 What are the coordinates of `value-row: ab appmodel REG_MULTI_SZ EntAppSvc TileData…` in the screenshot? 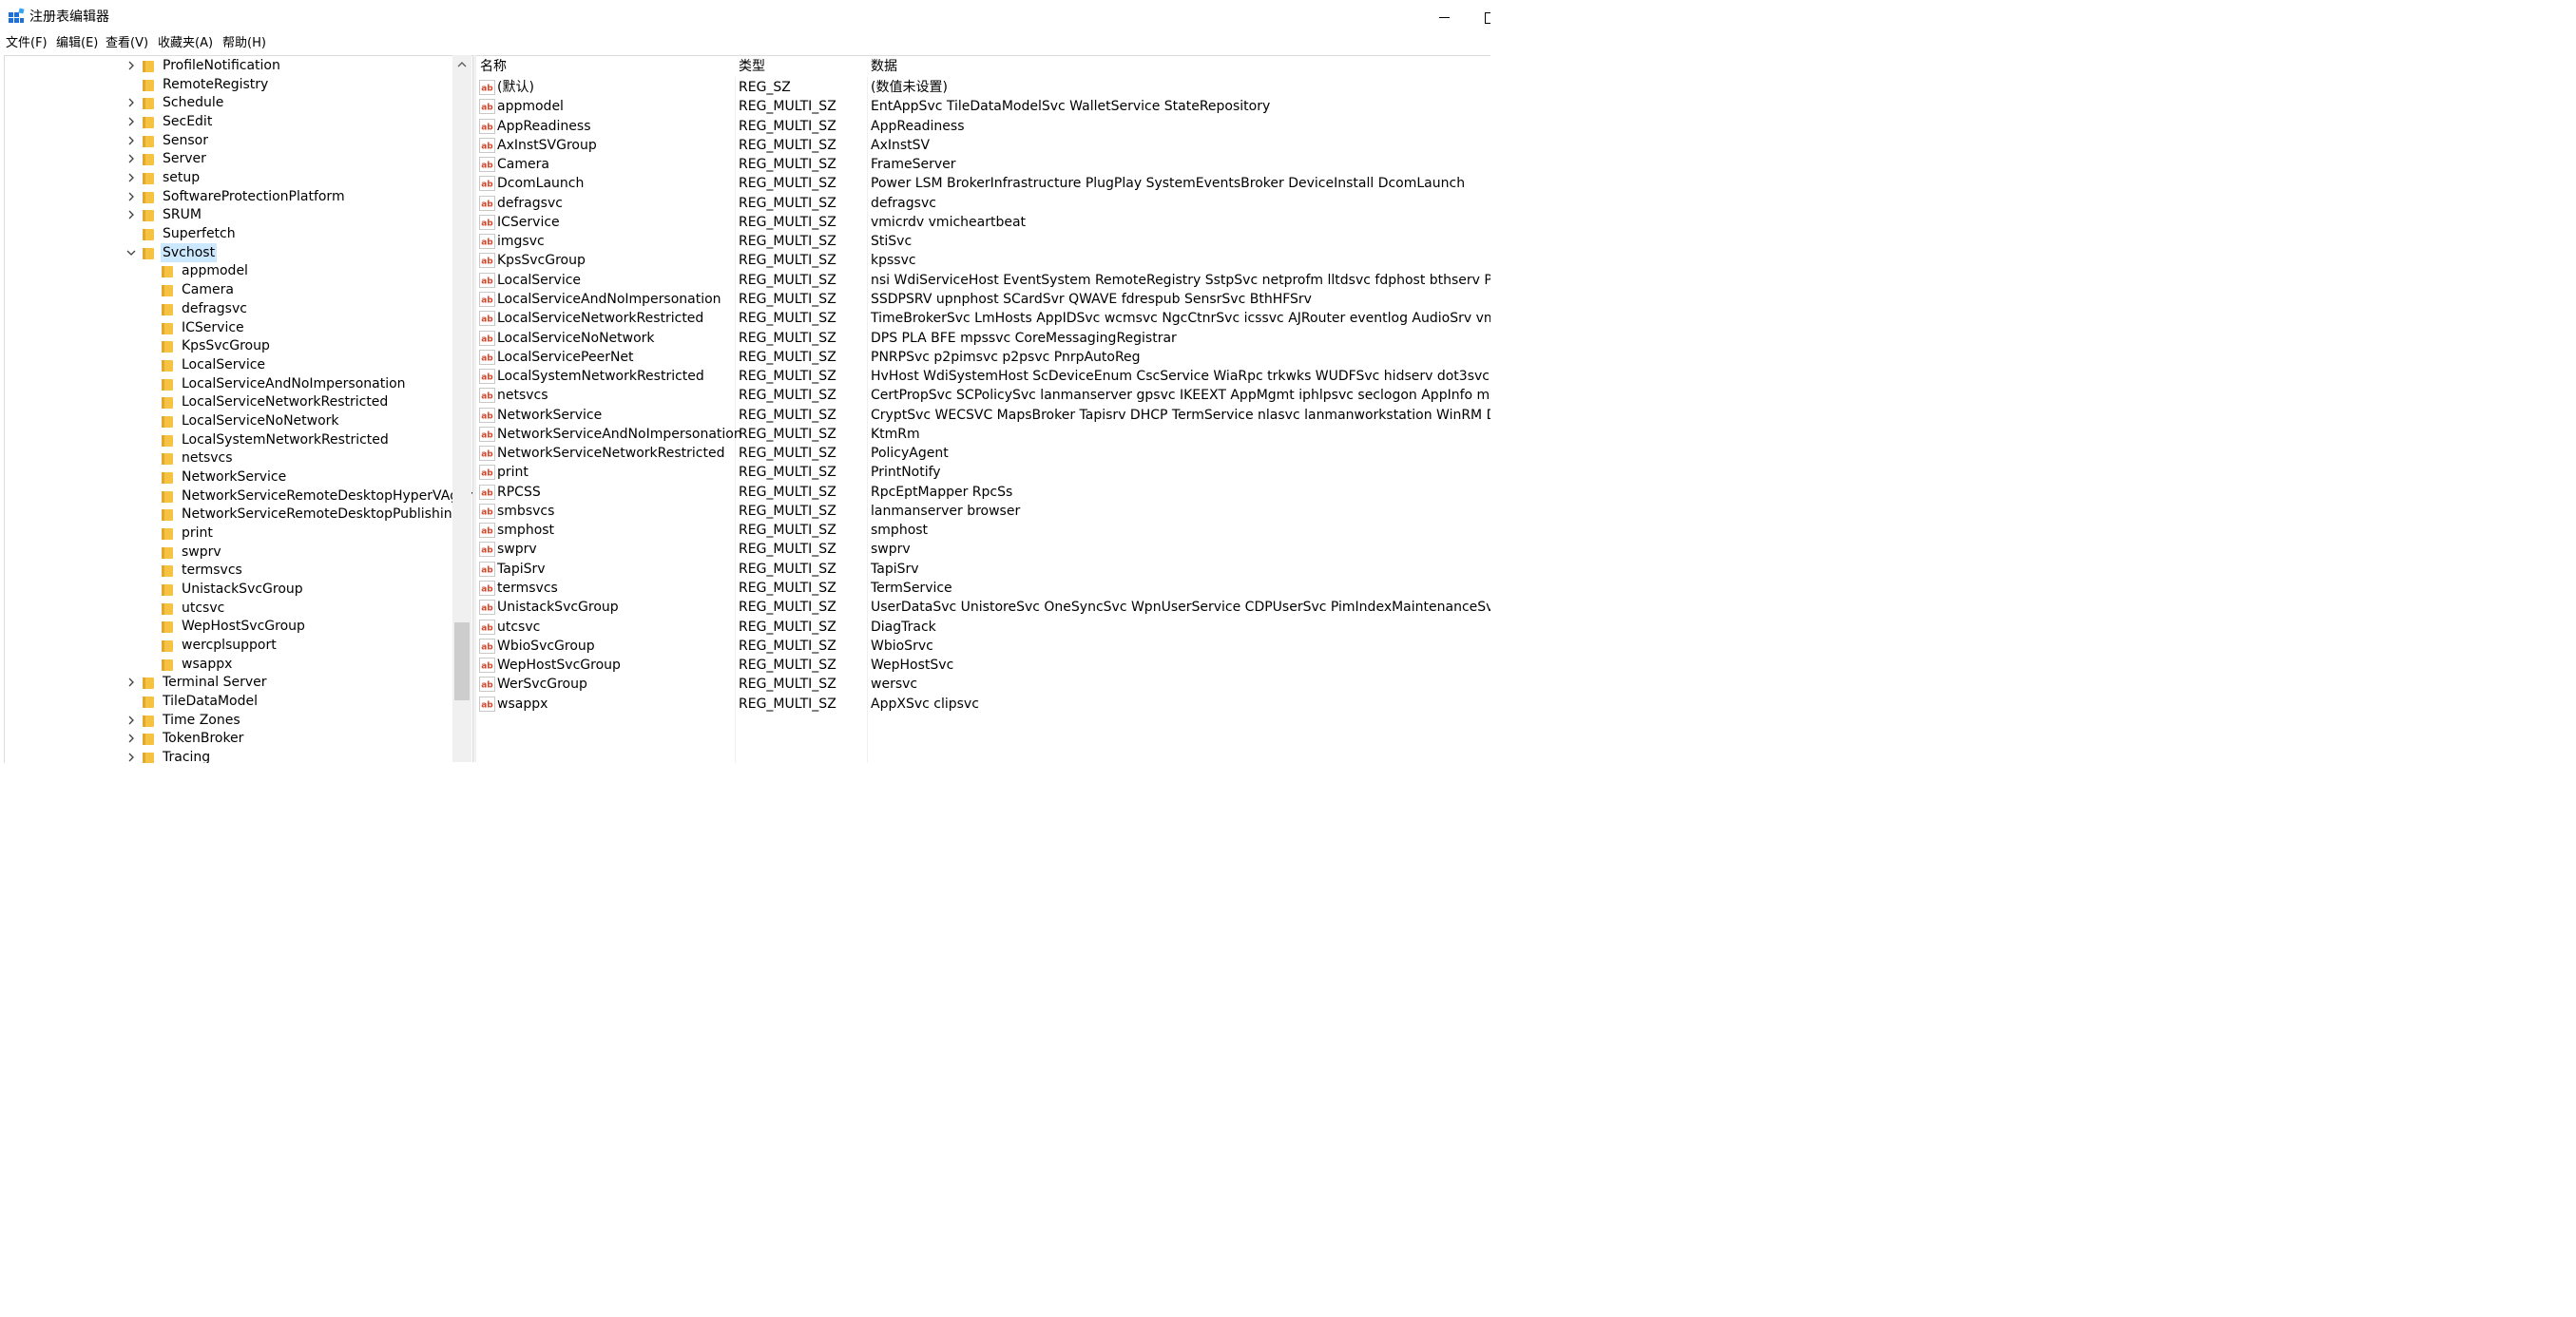 It's located at (983, 106).